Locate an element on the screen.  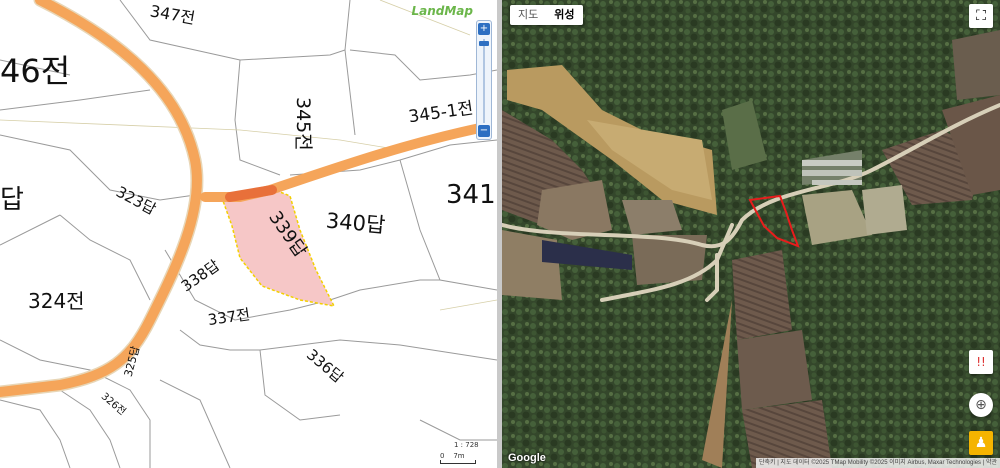
parcel-label-336: 336답 is located at coordinates (325, 365).